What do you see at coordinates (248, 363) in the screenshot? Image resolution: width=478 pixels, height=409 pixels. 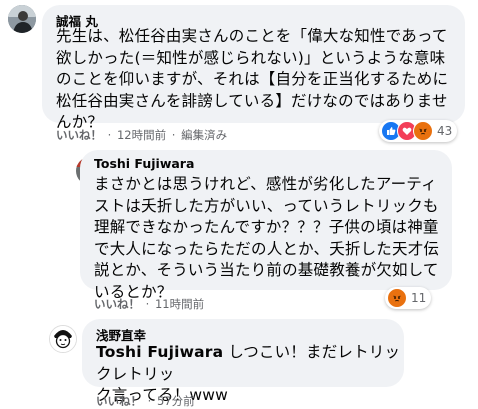 I see `comment-line: Toshi Fujiwara しつこい！まだレトリックレトリッ` at bounding box center [248, 363].